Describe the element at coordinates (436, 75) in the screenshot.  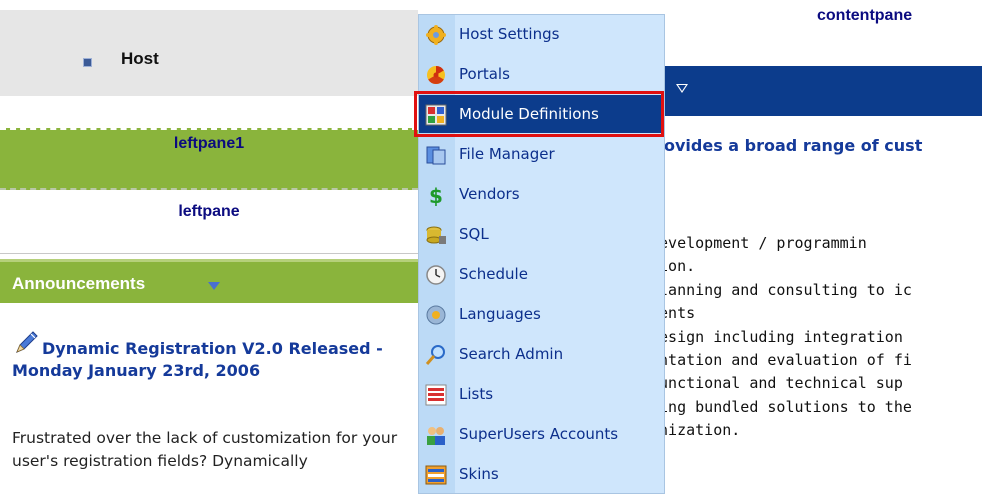
I see `portals-icon` at that location.